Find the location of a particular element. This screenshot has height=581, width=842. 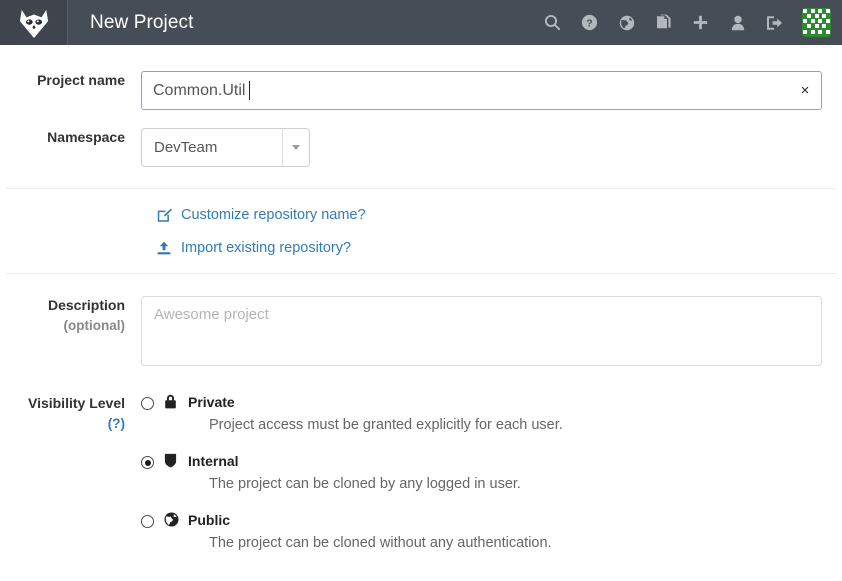

clear-project-name-button: × is located at coordinates (805, 90).